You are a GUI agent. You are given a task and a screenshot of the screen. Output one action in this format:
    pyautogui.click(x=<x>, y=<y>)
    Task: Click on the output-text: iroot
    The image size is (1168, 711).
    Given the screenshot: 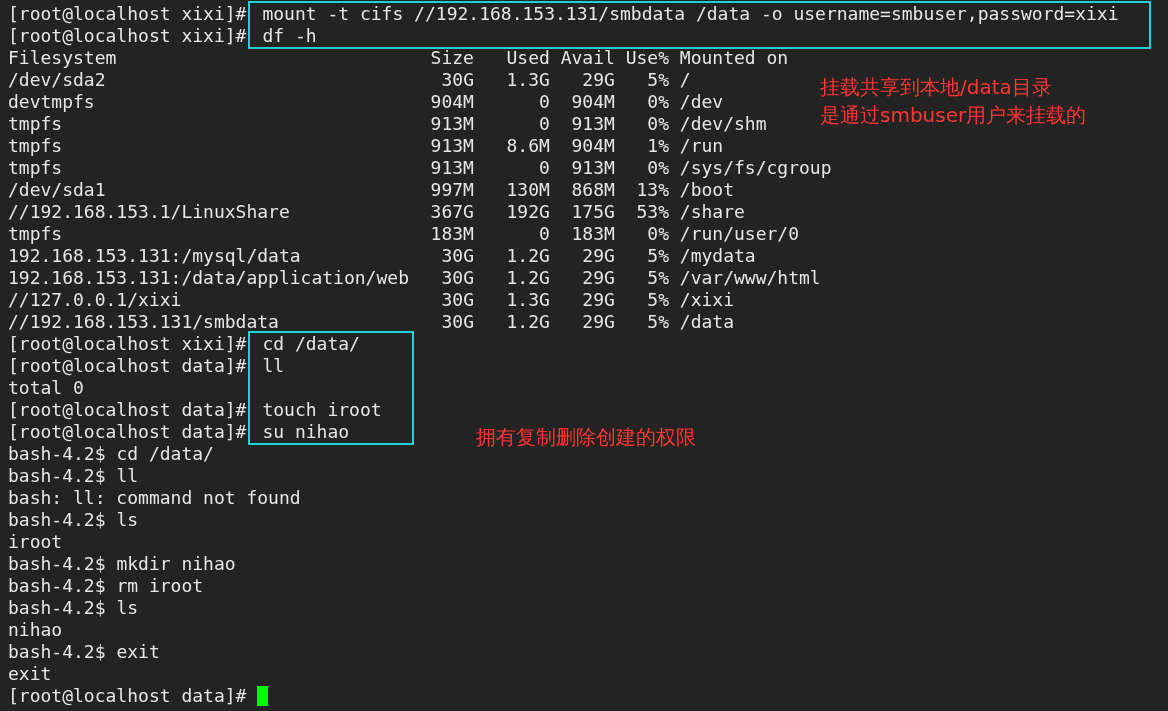 What is the action you would take?
    pyautogui.click(x=35, y=542)
    